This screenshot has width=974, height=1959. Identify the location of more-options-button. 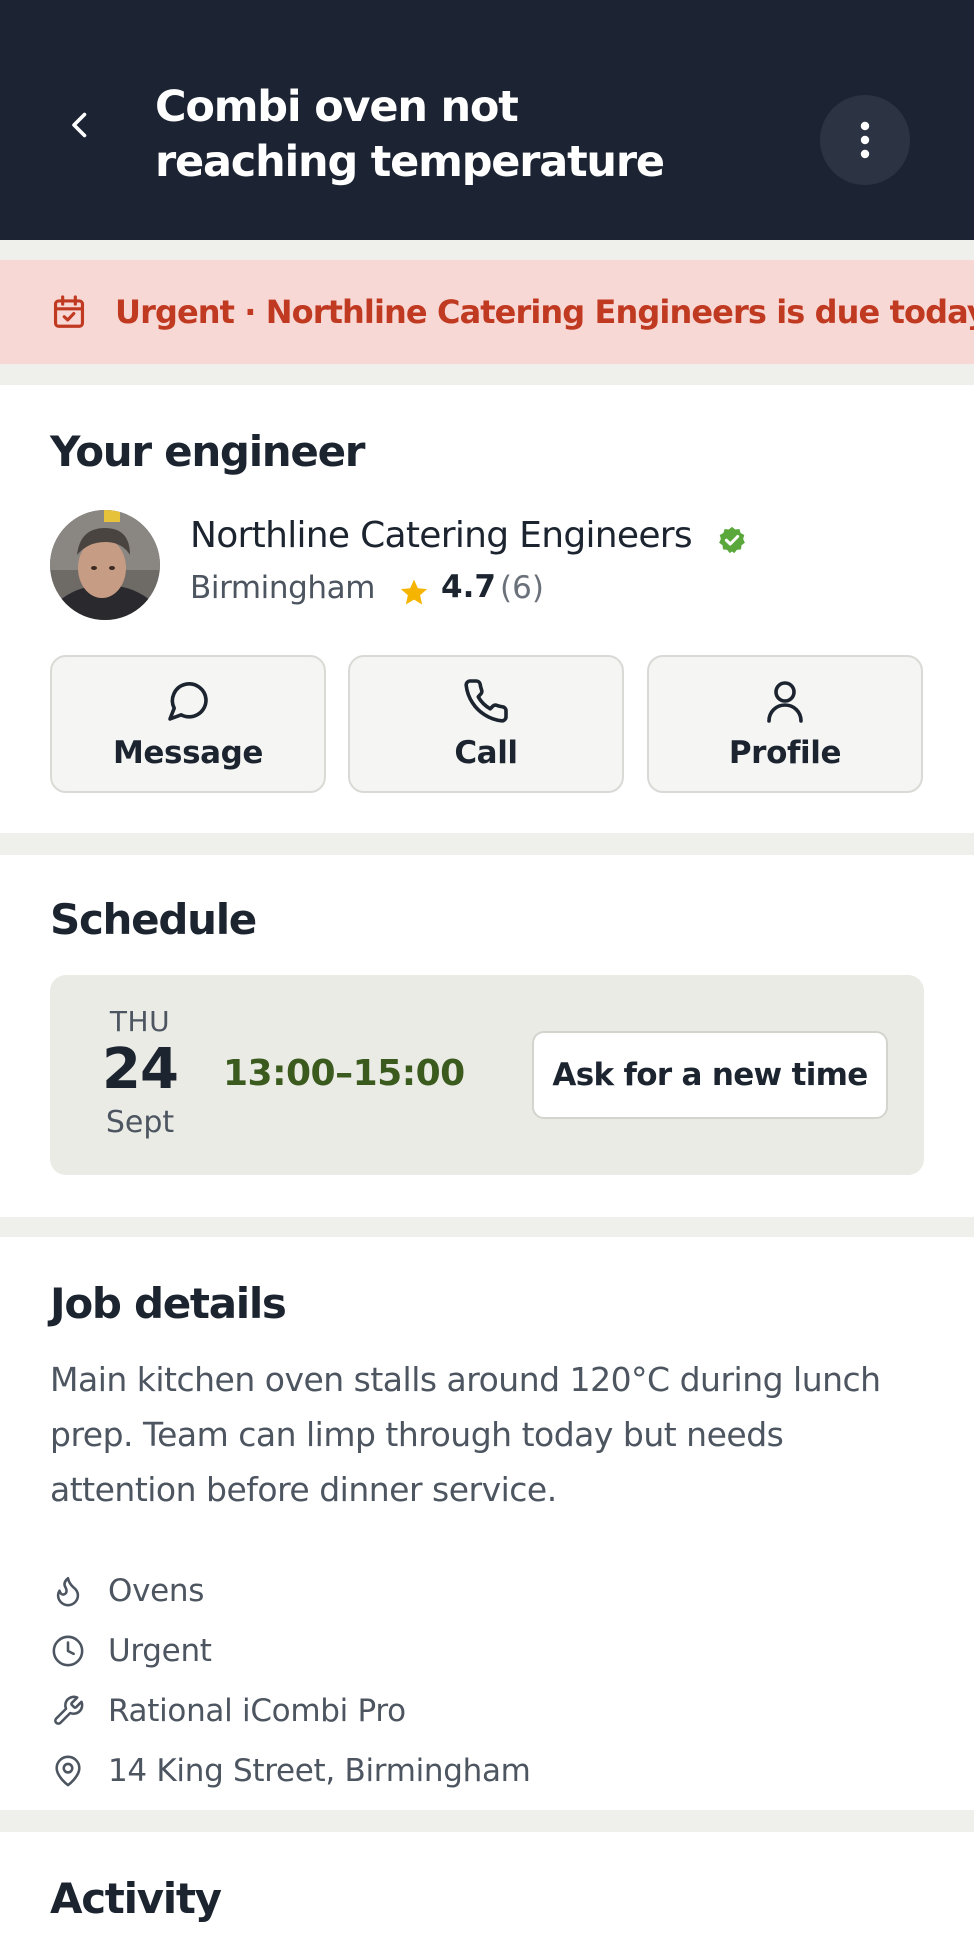
(865, 140).